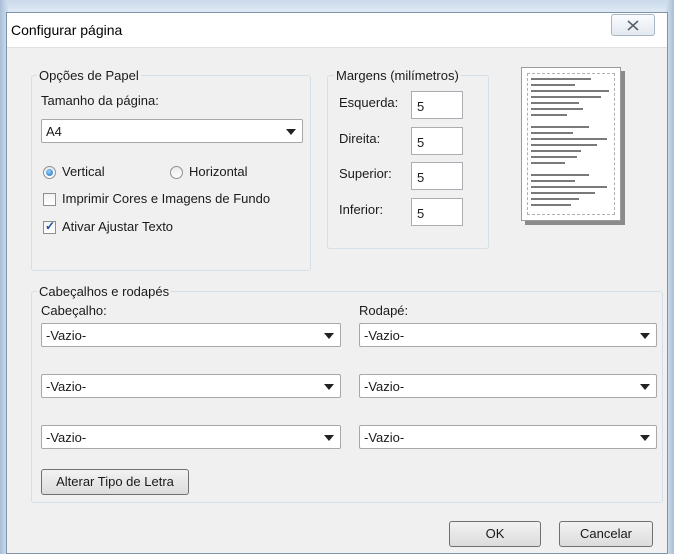 Image resolution: width=674 pixels, height=554 pixels. I want to click on title-bar: Configurar página, so click(337, 30).